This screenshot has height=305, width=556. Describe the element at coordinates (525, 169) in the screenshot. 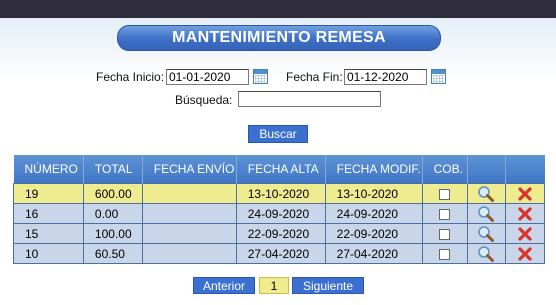

I see `col-header-delete` at that location.